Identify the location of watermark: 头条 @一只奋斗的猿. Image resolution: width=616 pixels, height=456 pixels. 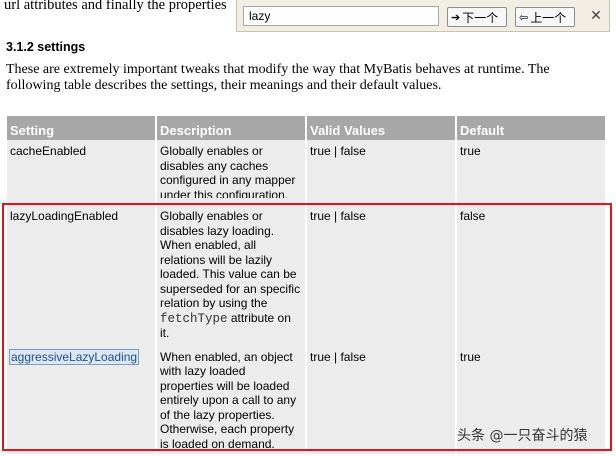
(522, 436).